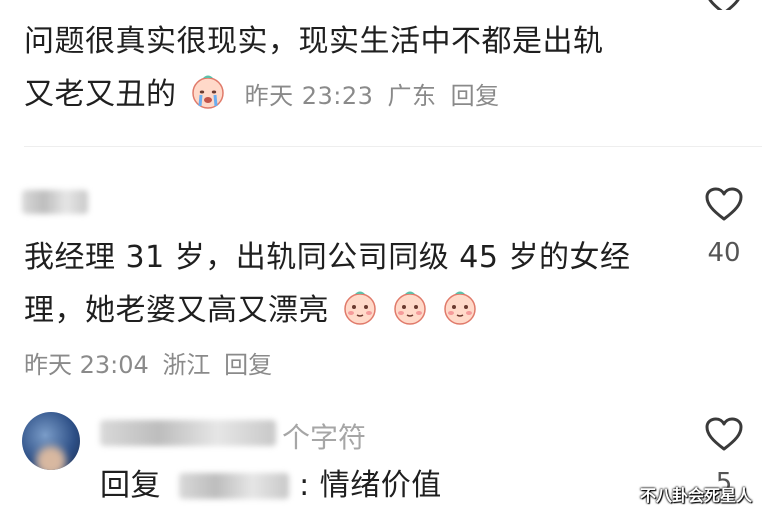 The image size is (762, 514). I want to click on comment-3-reply-line: 回复 : 情绪价值, so click(271, 486).